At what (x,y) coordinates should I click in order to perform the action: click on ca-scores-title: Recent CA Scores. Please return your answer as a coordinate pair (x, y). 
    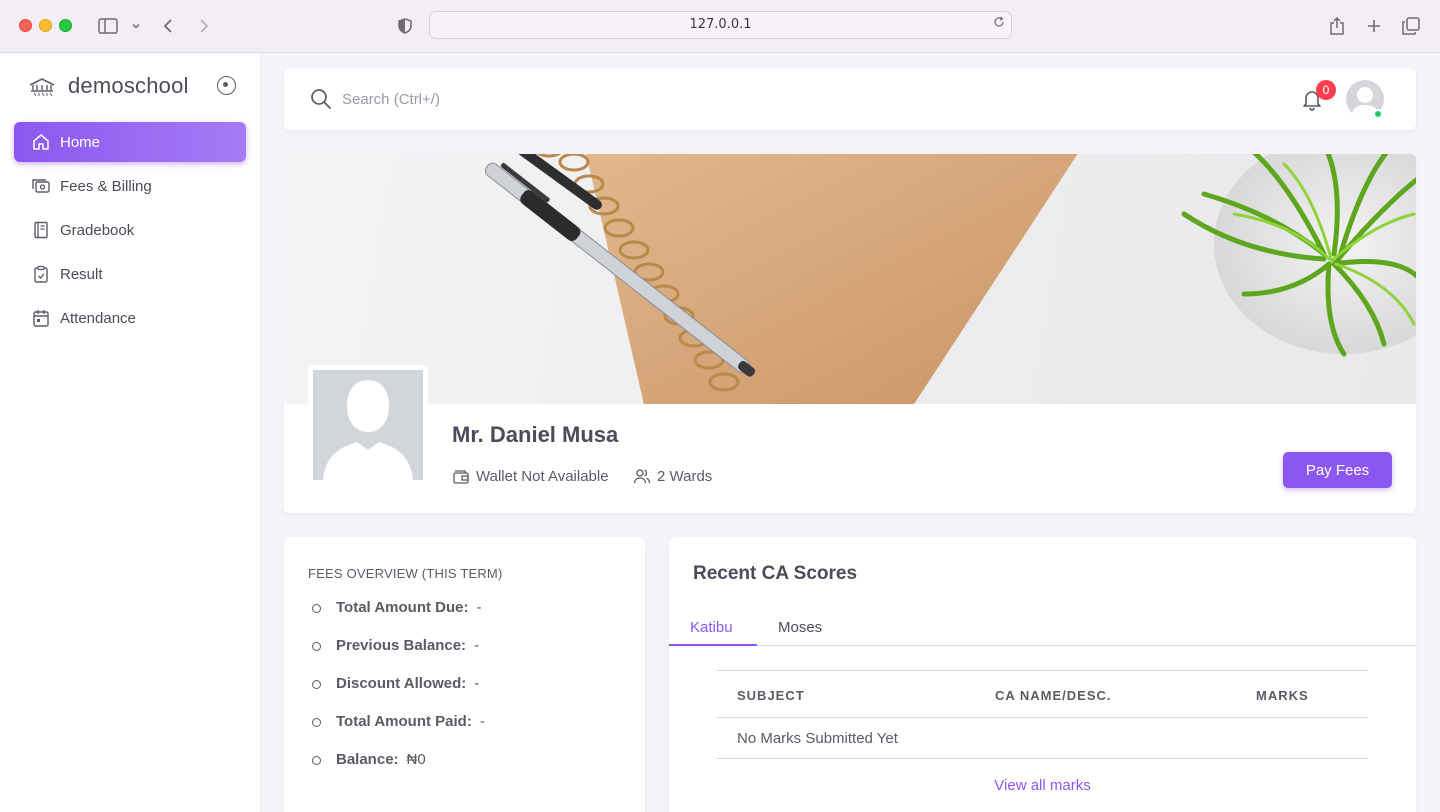
    Looking at the image, I should click on (775, 573).